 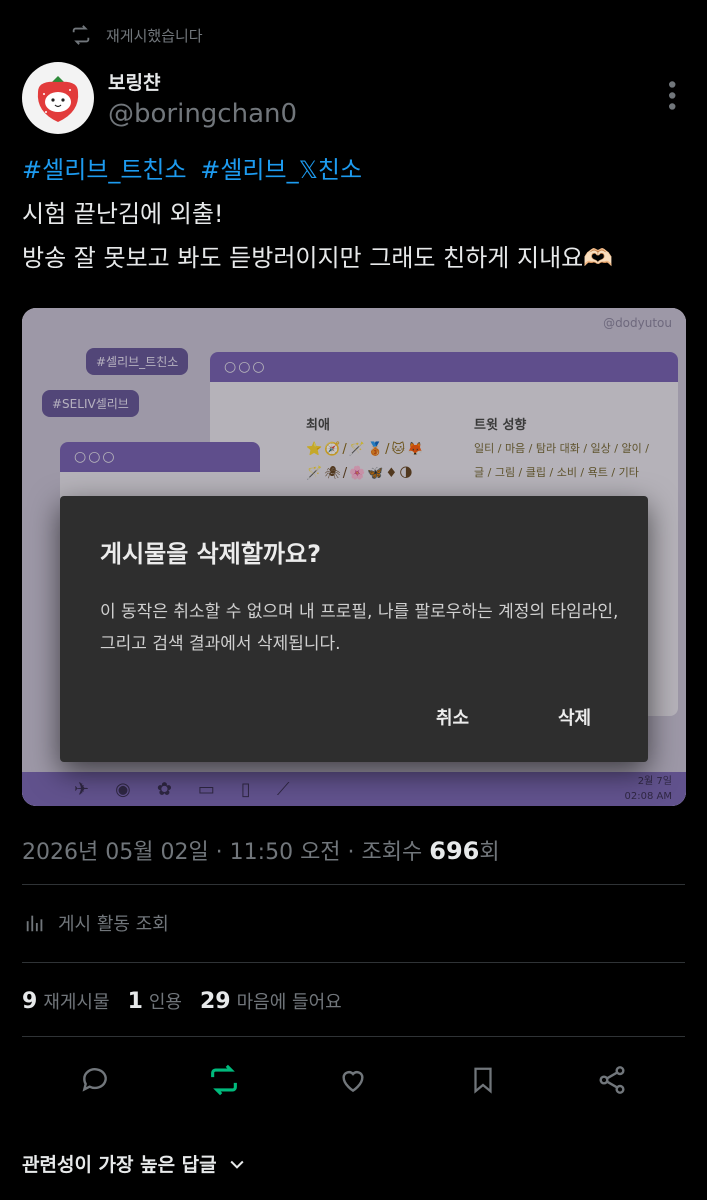 What do you see at coordinates (159, 98) in the screenshot?
I see `author-block: 보링챤 @boringchan0` at bounding box center [159, 98].